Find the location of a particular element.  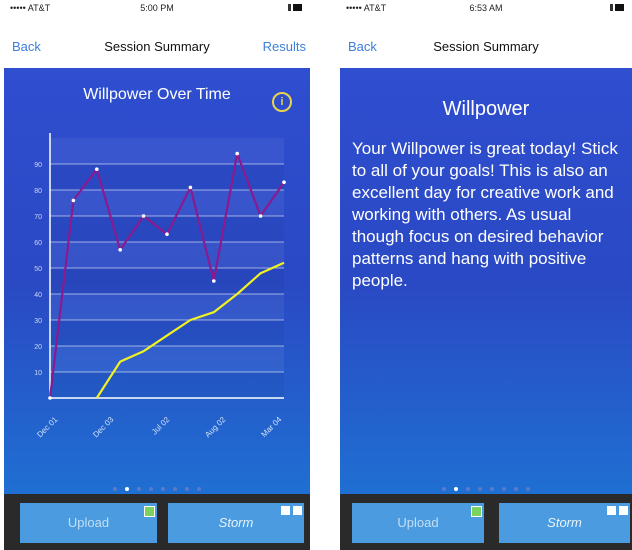

y-tick-label: 30 is located at coordinates (38, 321).